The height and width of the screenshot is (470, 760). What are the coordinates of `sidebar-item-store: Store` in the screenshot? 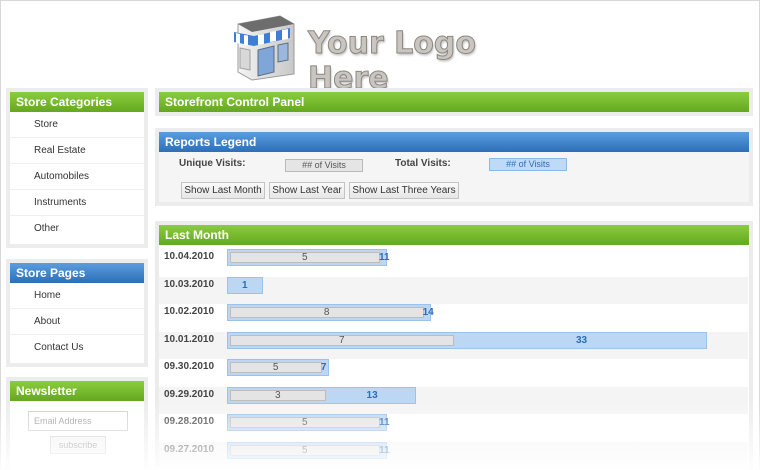 It's located at (77, 125).